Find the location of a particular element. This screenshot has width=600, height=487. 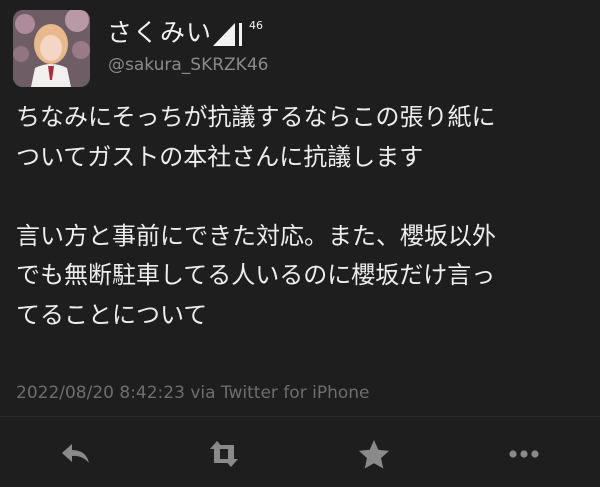

sakurazaka46-logo-icon: 46 is located at coordinates (238, 32).